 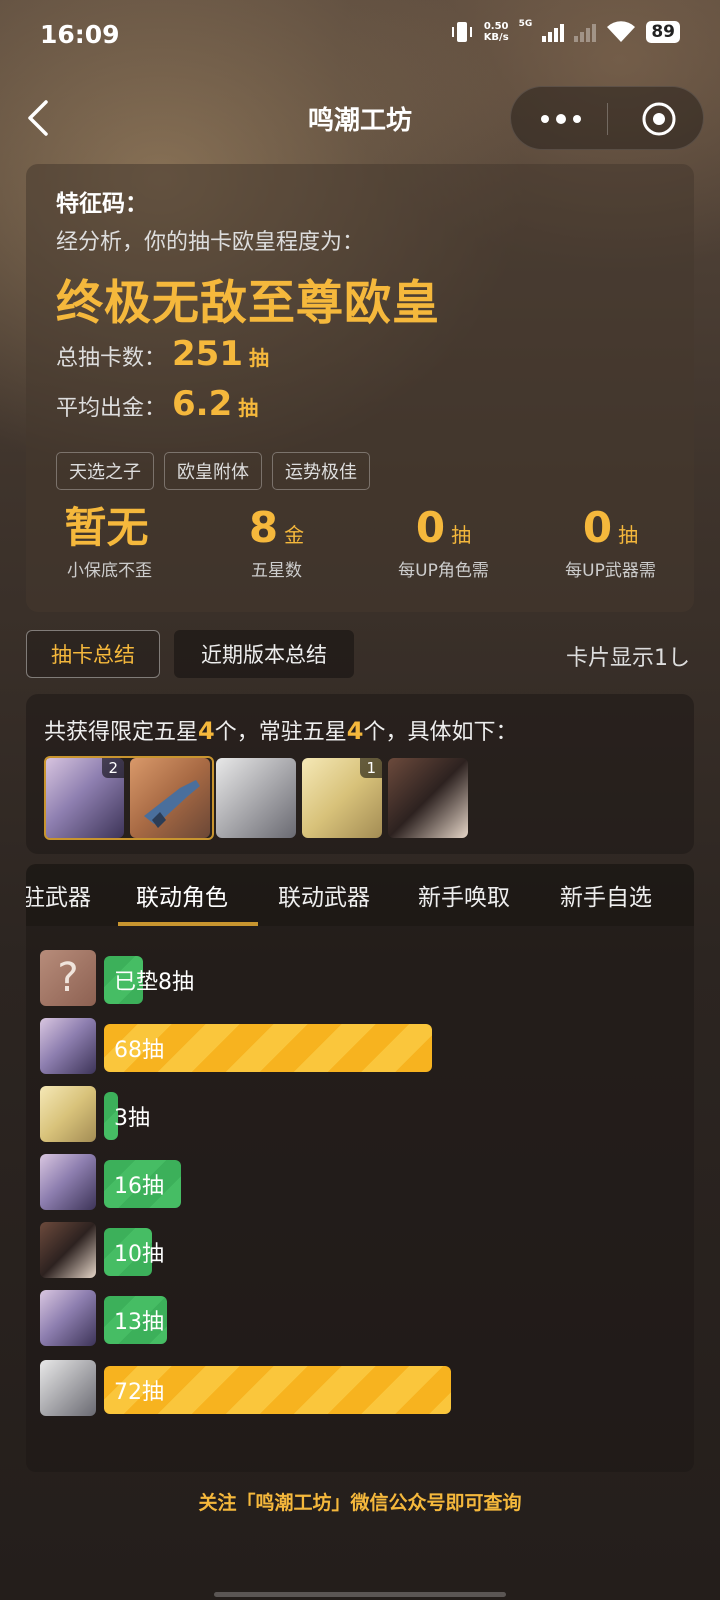 What do you see at coordinates (360, 1388) in the screenshot?
I see `history-row: 72抽` at bounding box center [360, 1388].